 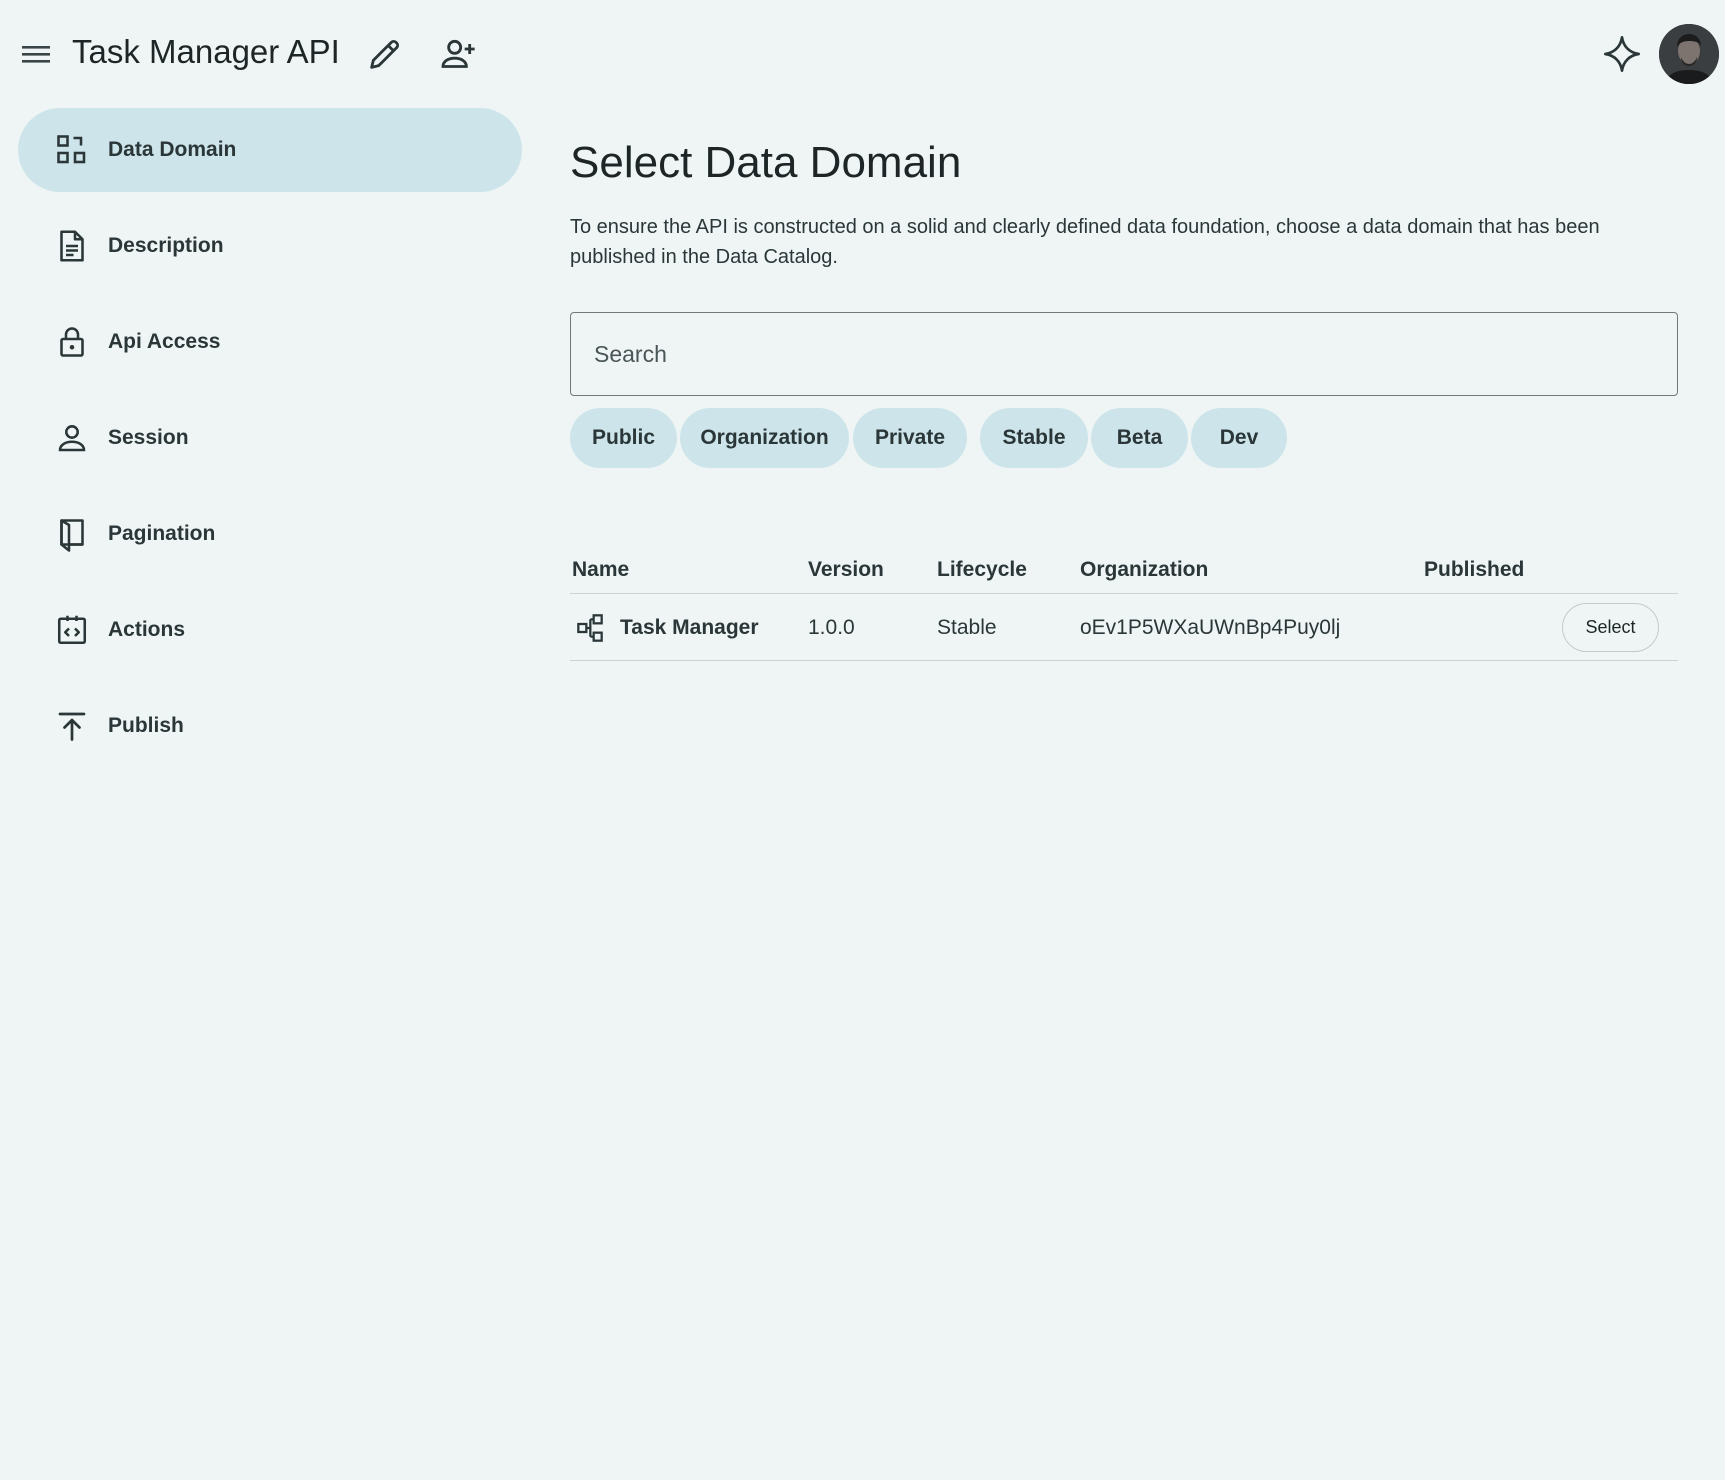 What do you see at coordinates (1610, 627) in the screenshot?
I see `select-button: Select` at bounding box center [1610, 627].